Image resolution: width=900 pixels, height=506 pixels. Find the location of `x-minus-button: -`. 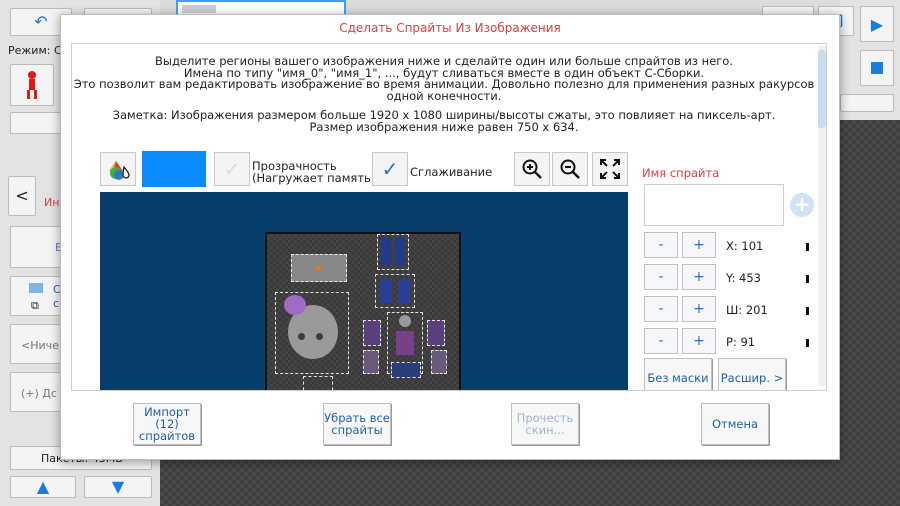

x-minus-button: - is located at coordinates (661, 245).